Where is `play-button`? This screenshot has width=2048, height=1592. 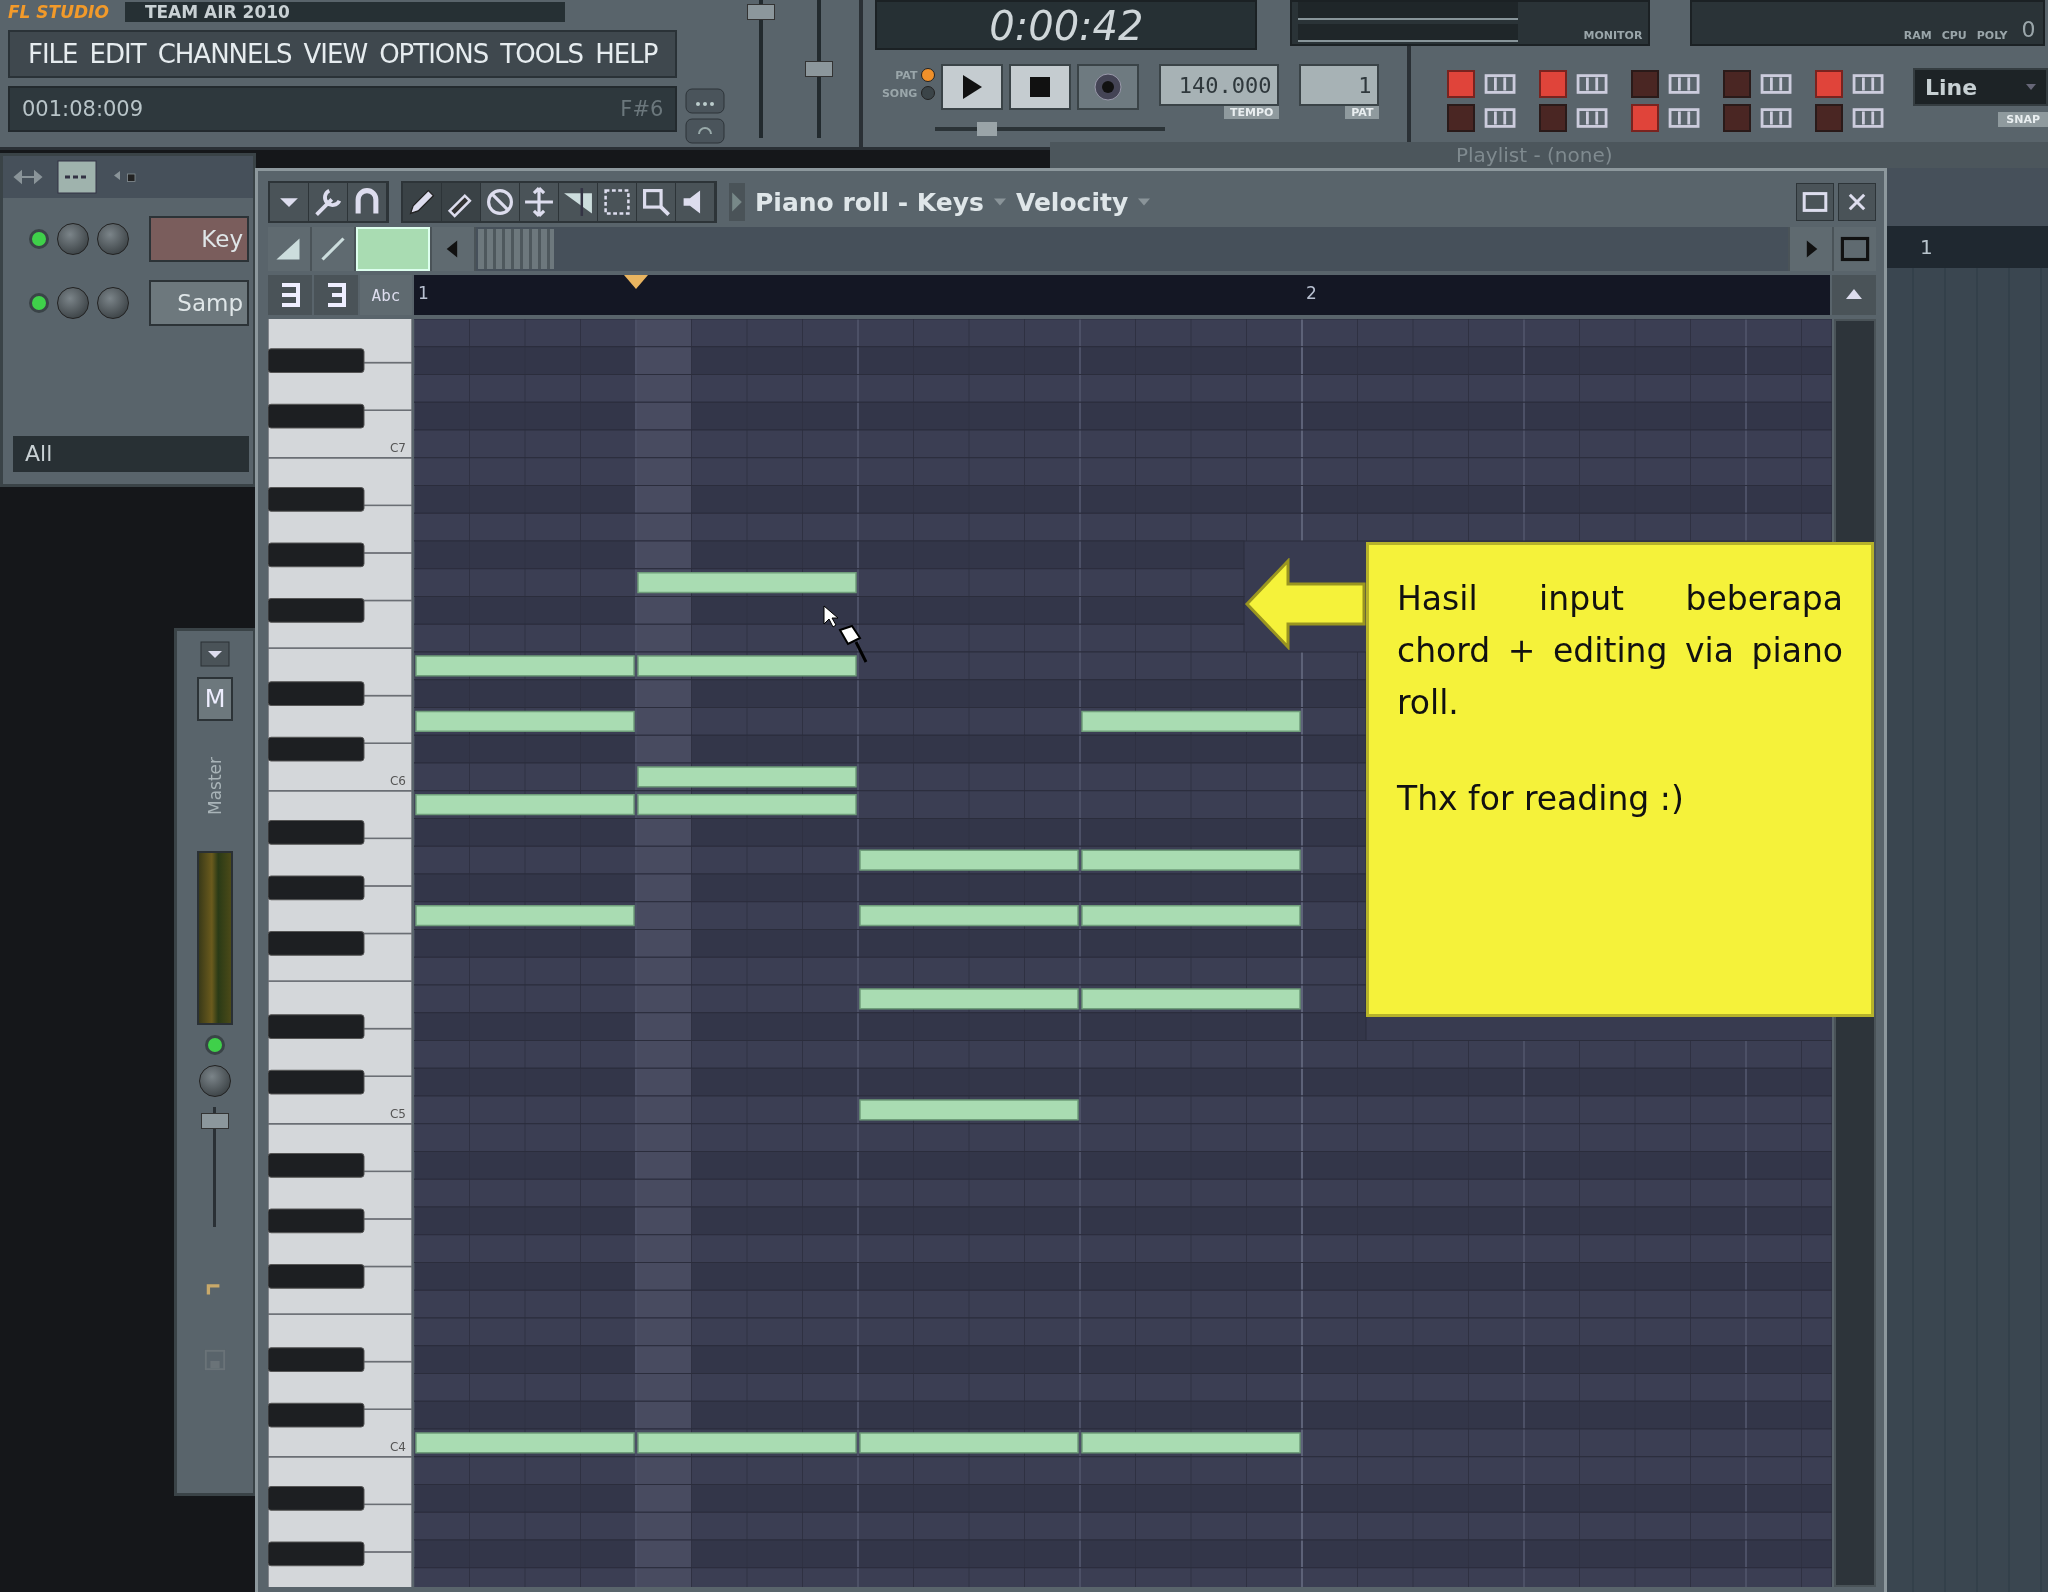
play-button is located at coordinates (972, 87).